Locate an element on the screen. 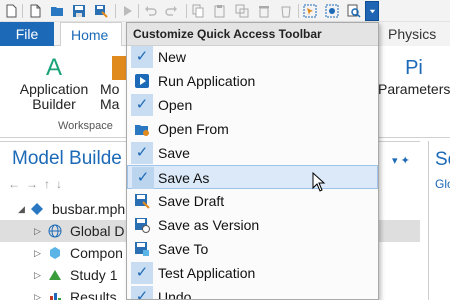 This screenshot has height=300, width=450. menu-item-open: ✓ Open is located at coordinates (252, 105).